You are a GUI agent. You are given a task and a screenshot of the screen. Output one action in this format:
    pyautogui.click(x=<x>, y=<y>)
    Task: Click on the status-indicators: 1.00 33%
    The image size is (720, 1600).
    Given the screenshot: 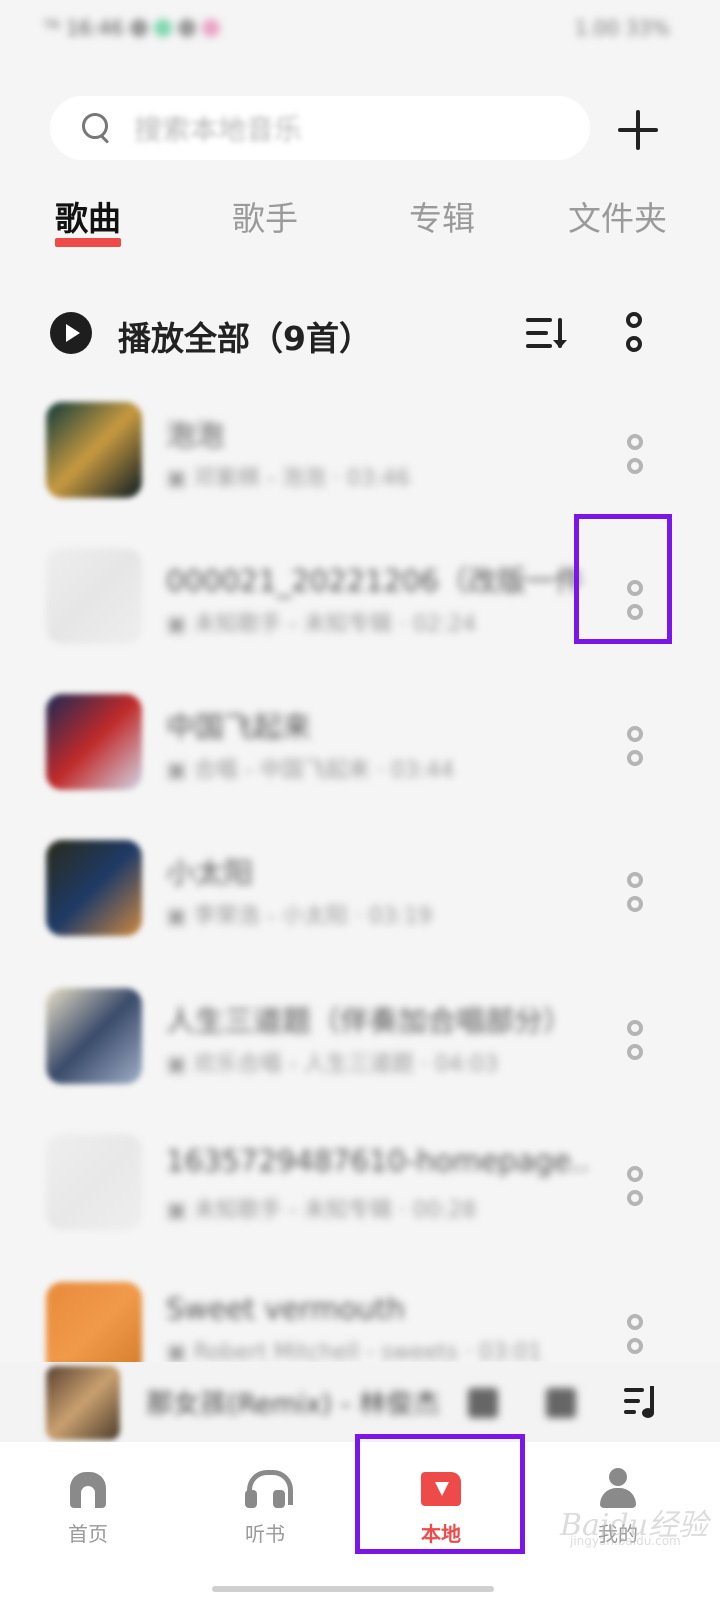 What is the action you would take?
    pyautogui.click(x=622, y=28)
    